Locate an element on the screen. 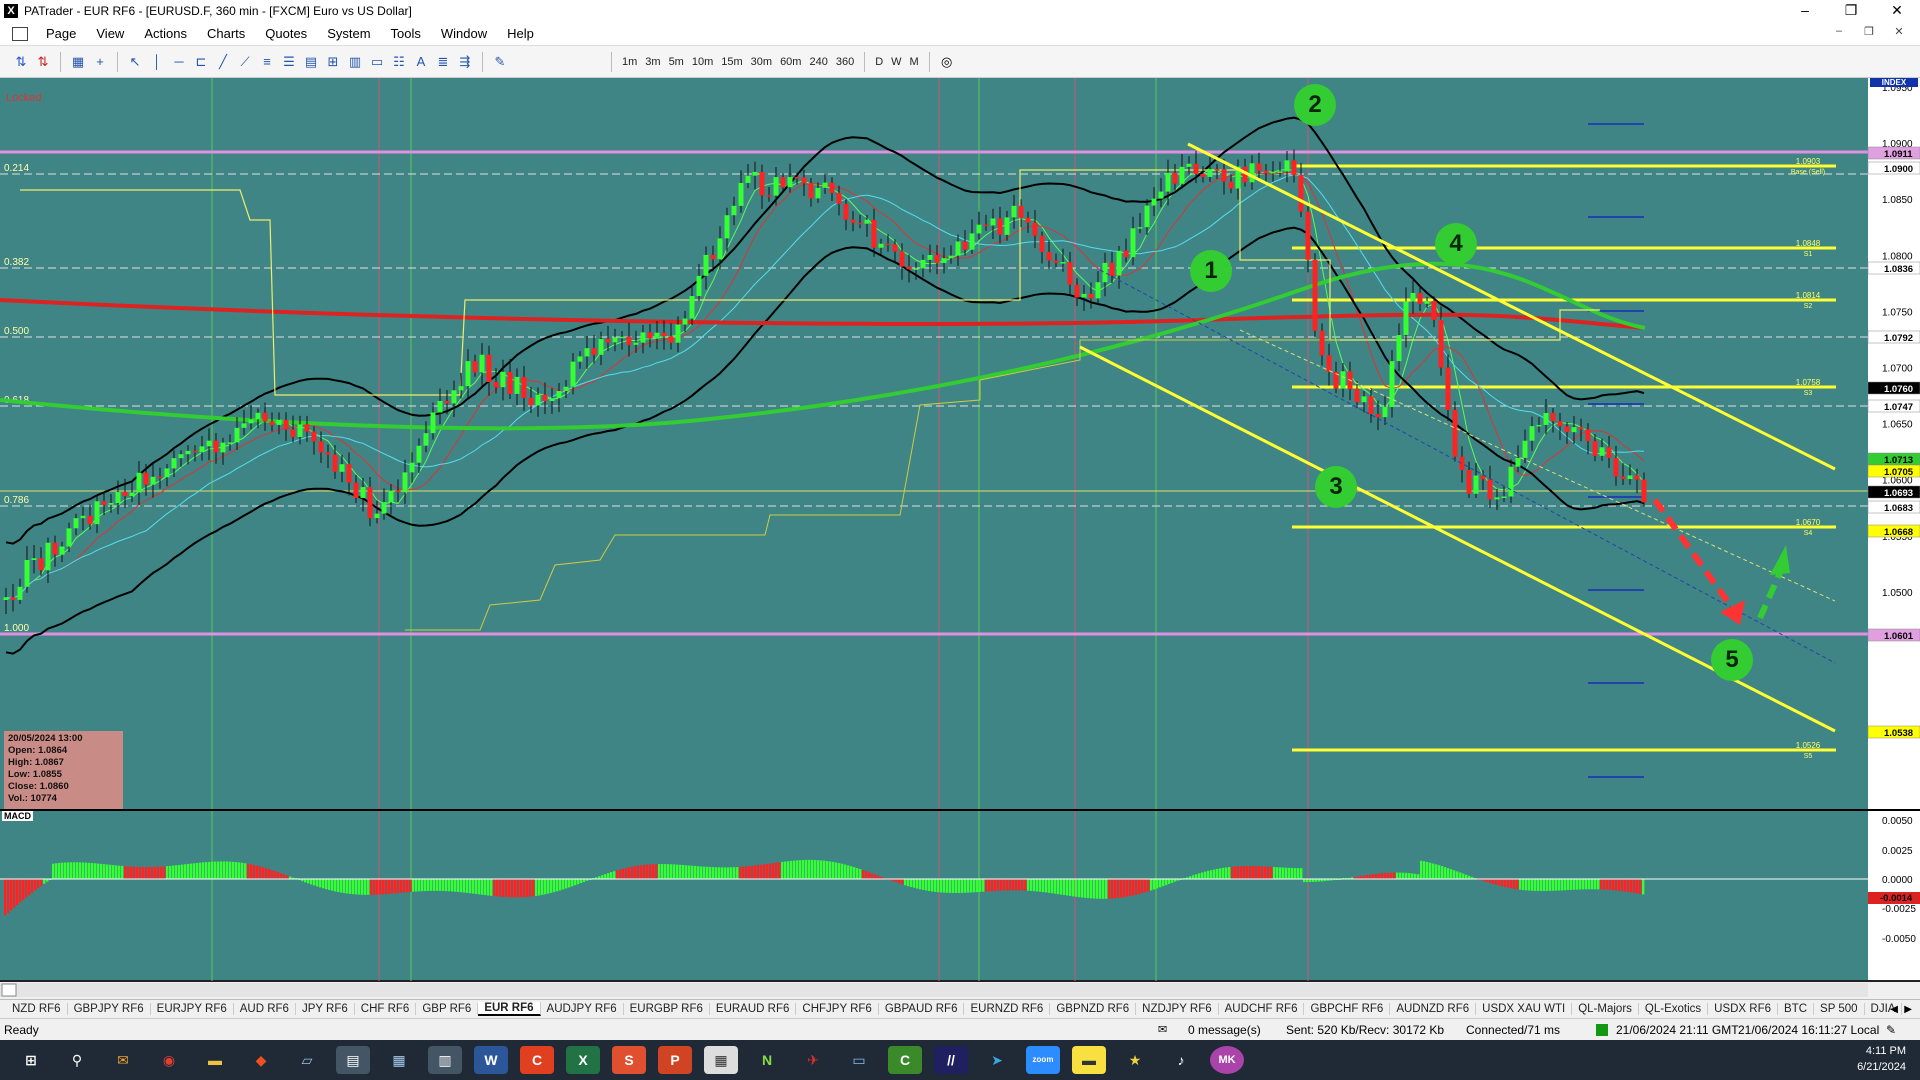  menu-view: View is located at coordinates (110, 33).